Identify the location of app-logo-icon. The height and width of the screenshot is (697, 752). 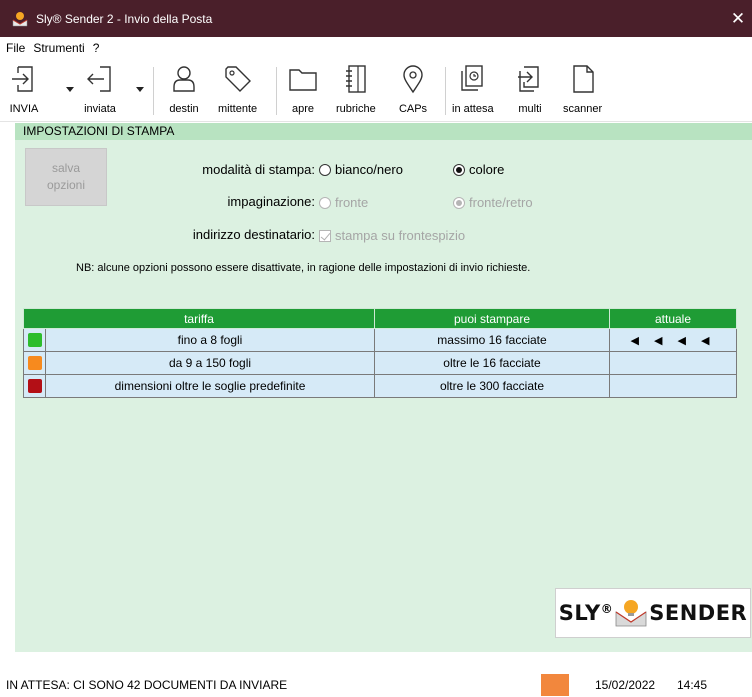
(20, 19).